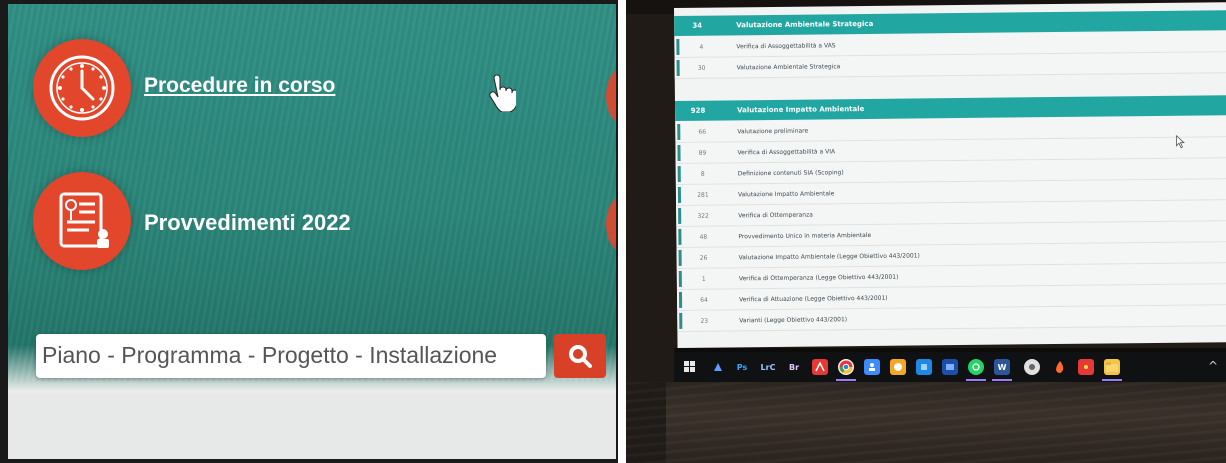 This screenshot has height=463, width=1226. I want to click on app-icon-darkblue, so click(950, 367).